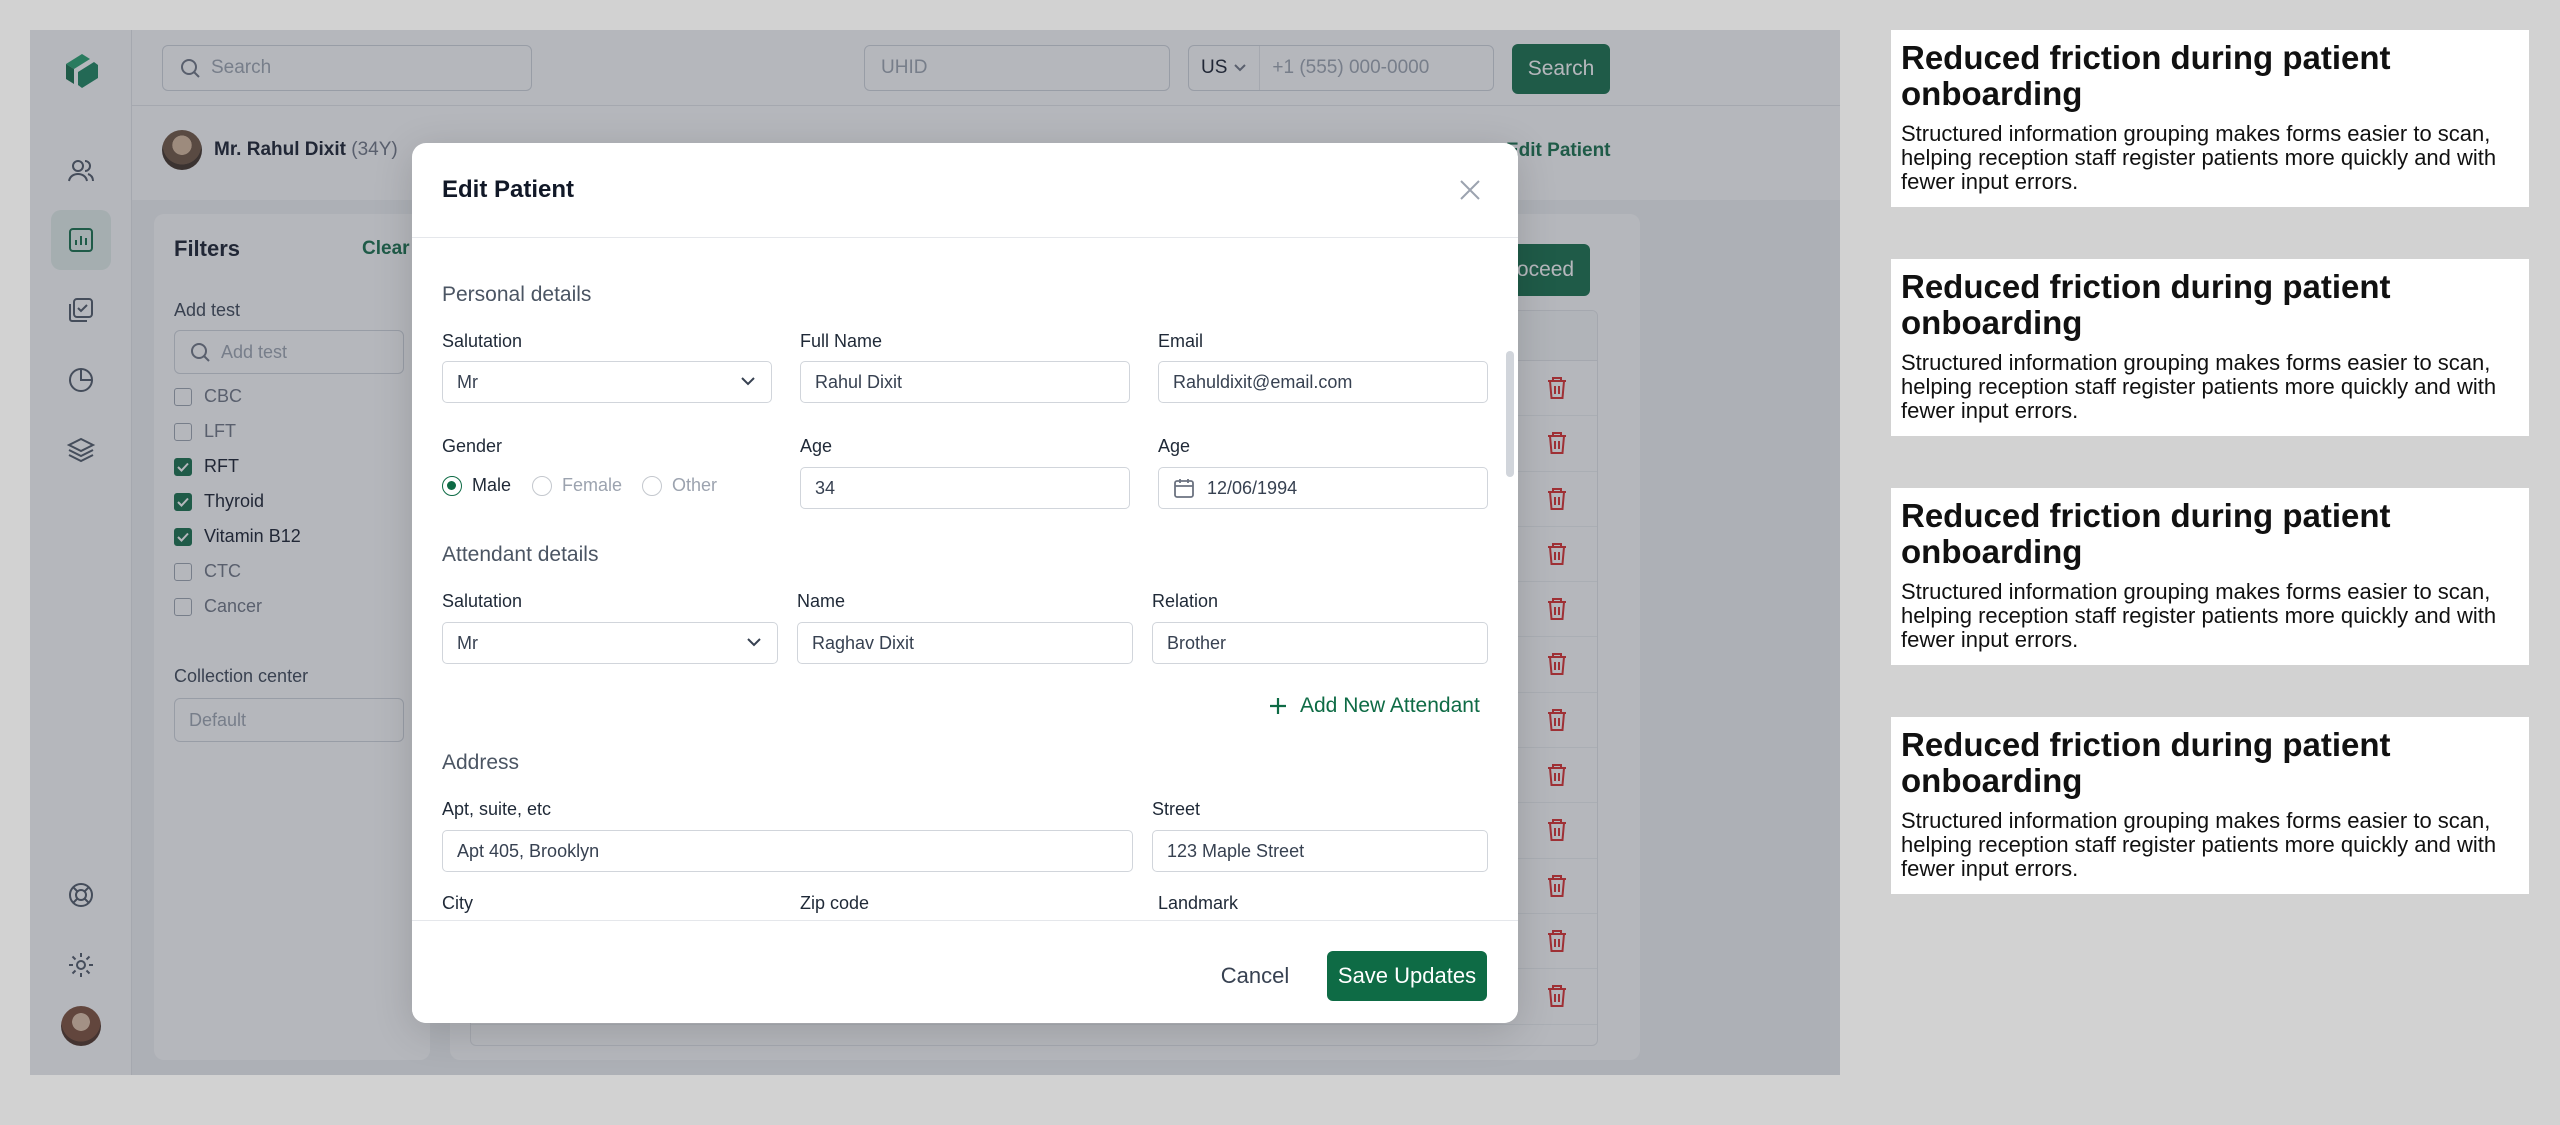 This screenshot has height=1125, width=2560. What do you see at coordinates (1252, 487) in the screenshot?
I see `dob-value: 12/06/1994` at bounding box center [1252, 487].